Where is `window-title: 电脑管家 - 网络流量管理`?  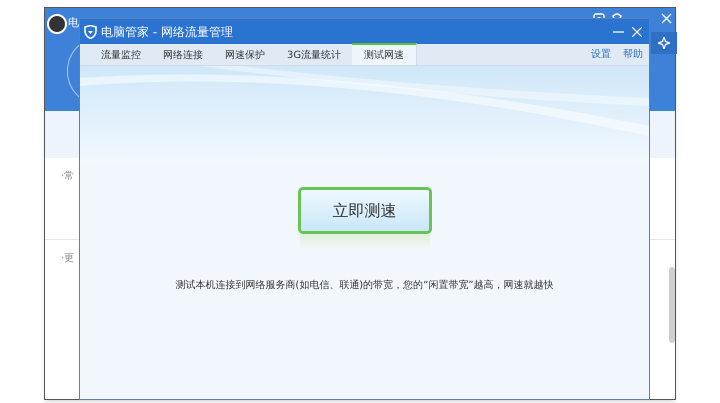 window-title: 电脑管家 - 网络流量管理 is located at coordinates (167, 32).